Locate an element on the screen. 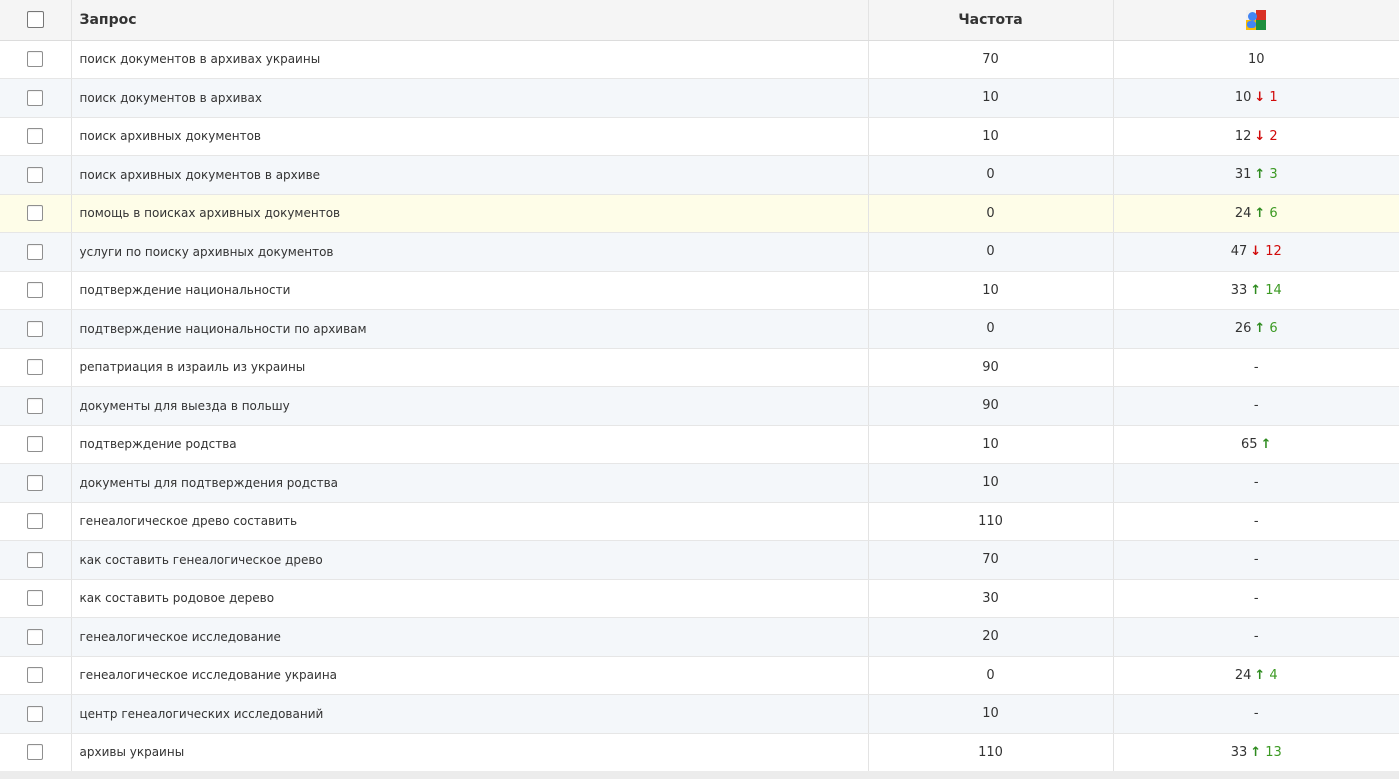  table-row: подтверждение национальности 10 33 ↑ 14 is located at coordinates (699, 290).